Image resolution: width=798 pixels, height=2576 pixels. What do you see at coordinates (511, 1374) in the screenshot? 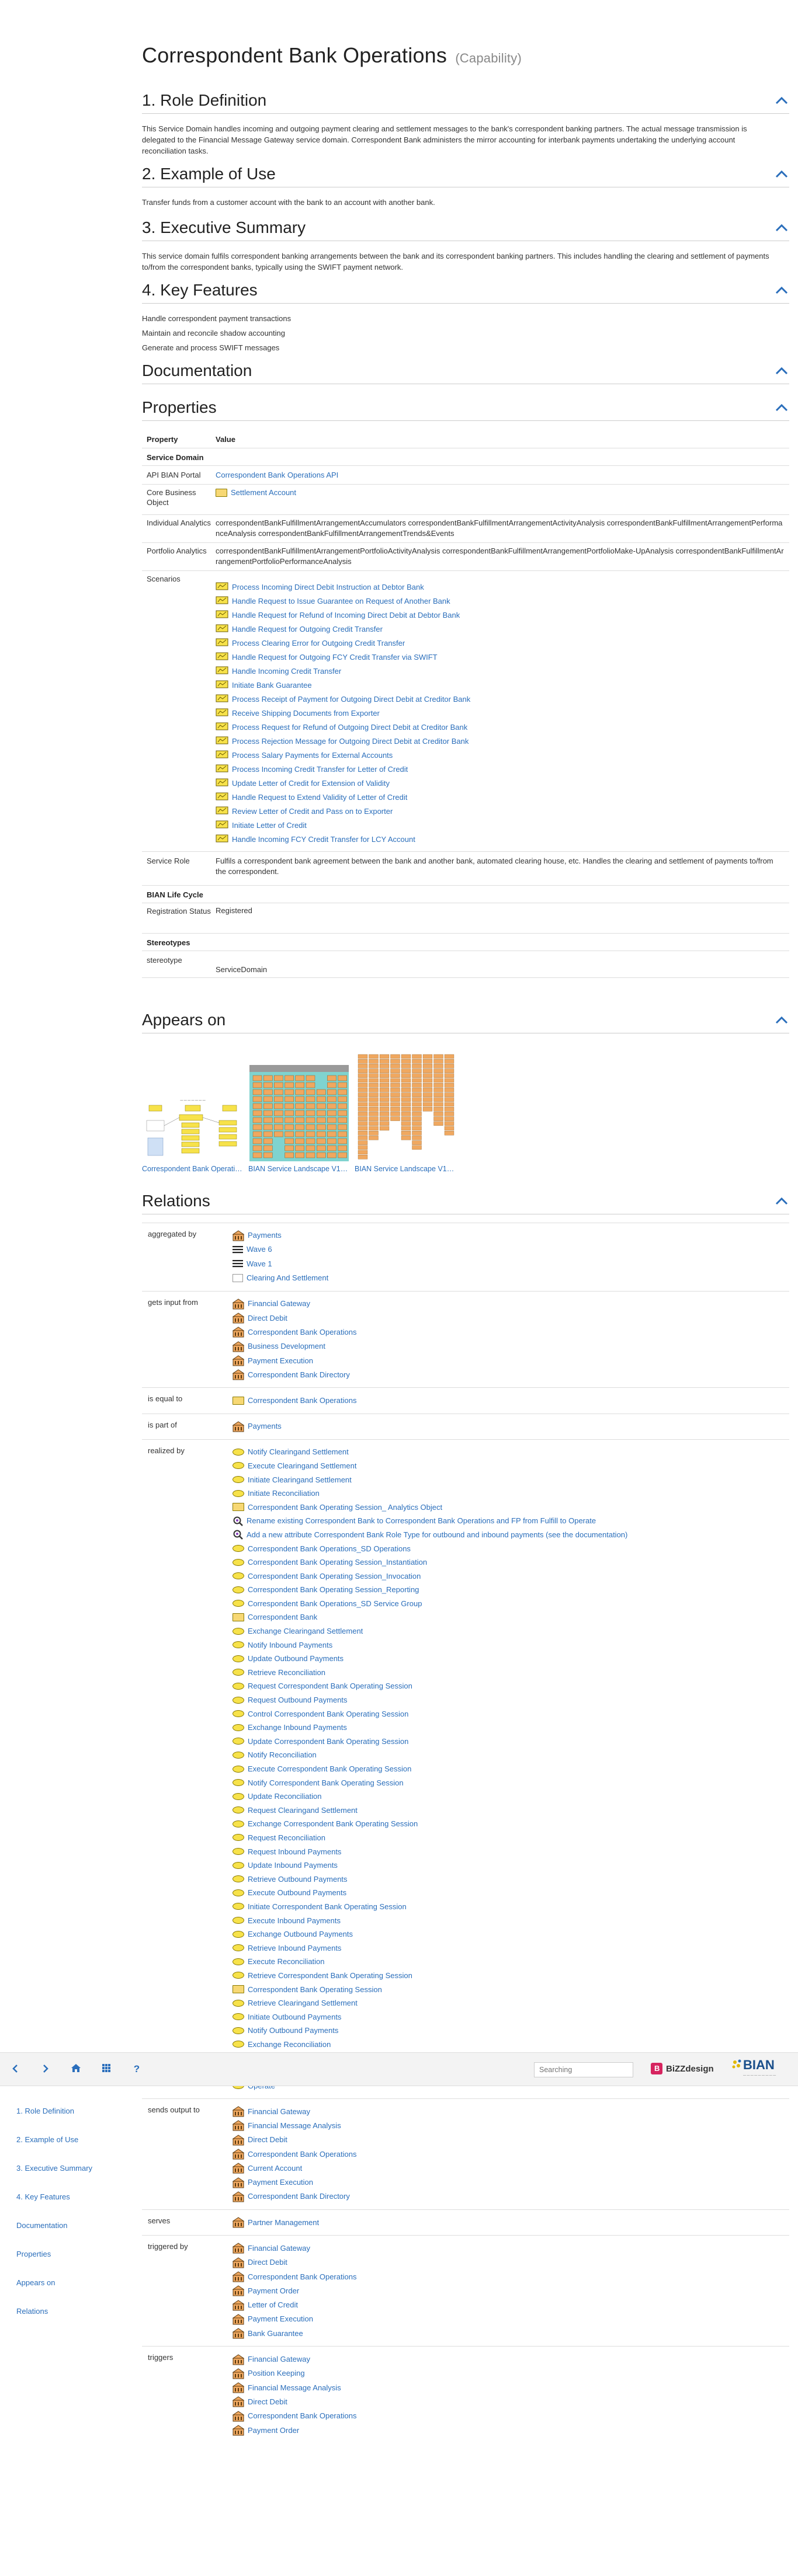
I see `relation-item: Correspondent Bank Directory` at bounding box center [511, 1374].